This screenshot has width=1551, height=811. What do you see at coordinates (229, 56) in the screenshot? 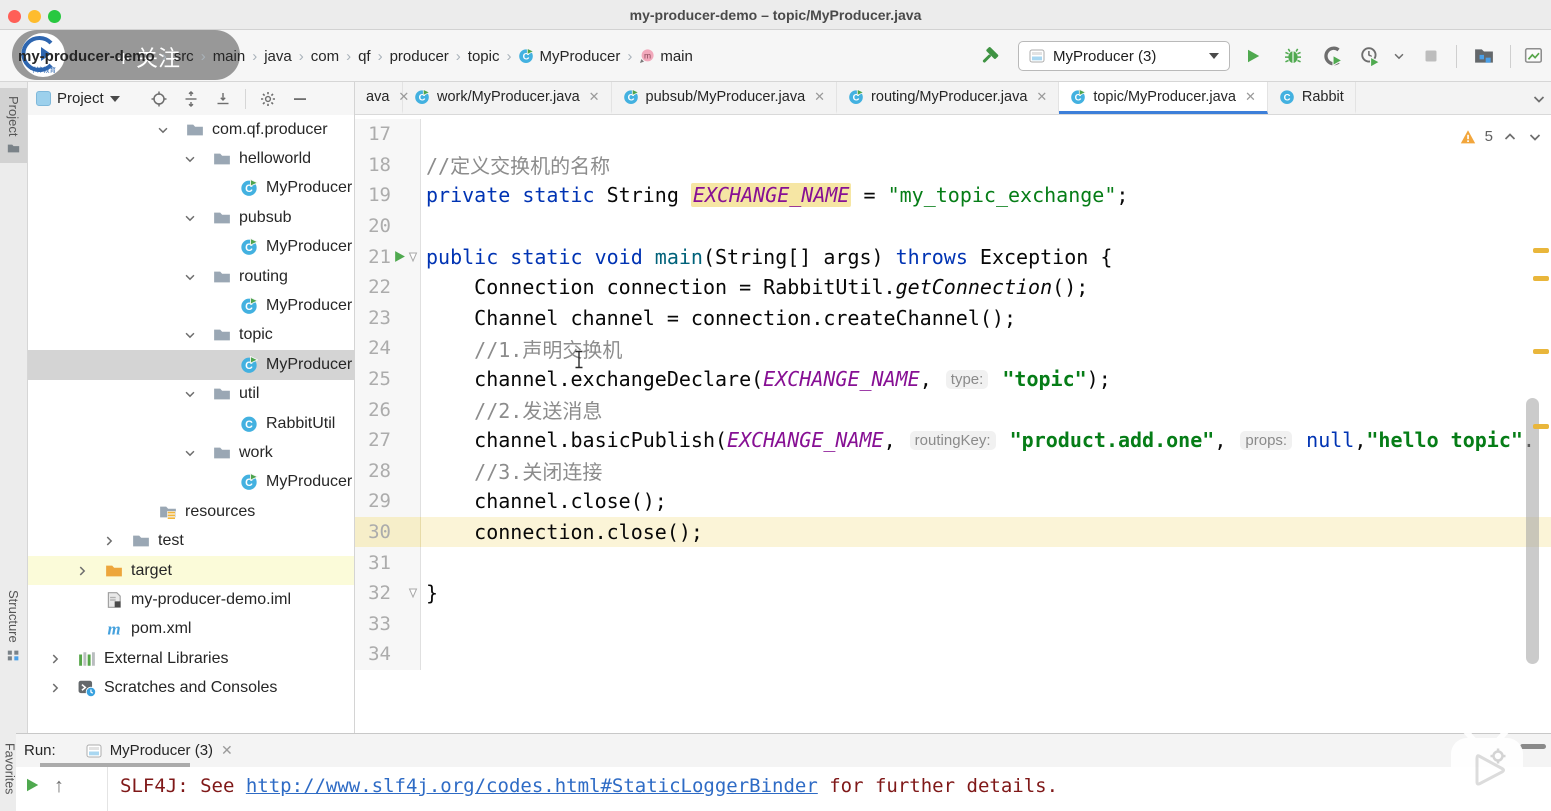
I see `breadcrumb-item-main: main` at bounding box center [229, 56].